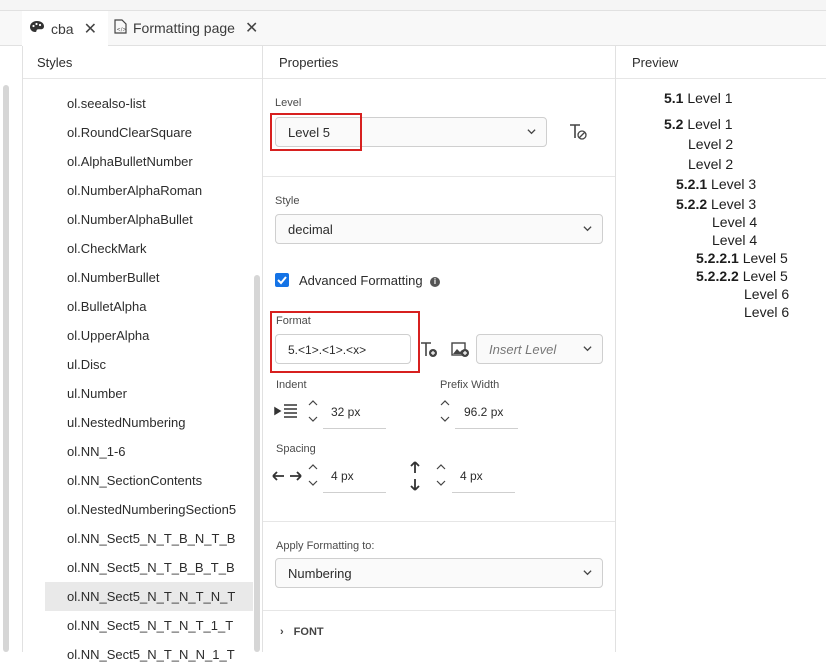 The image size is (826, 669). I want to click on apply-formatting-select: Numbering, so click(439, 573).